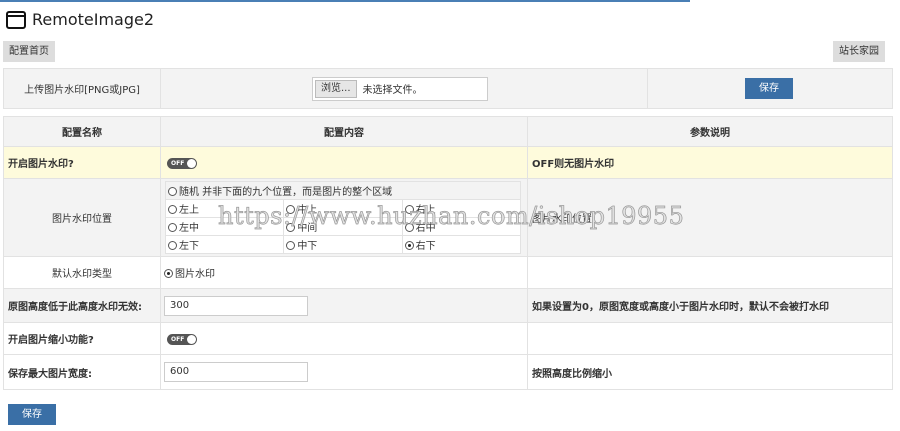  I want to click on row-label: 保存最大图片宽度:, so click(82, 372).